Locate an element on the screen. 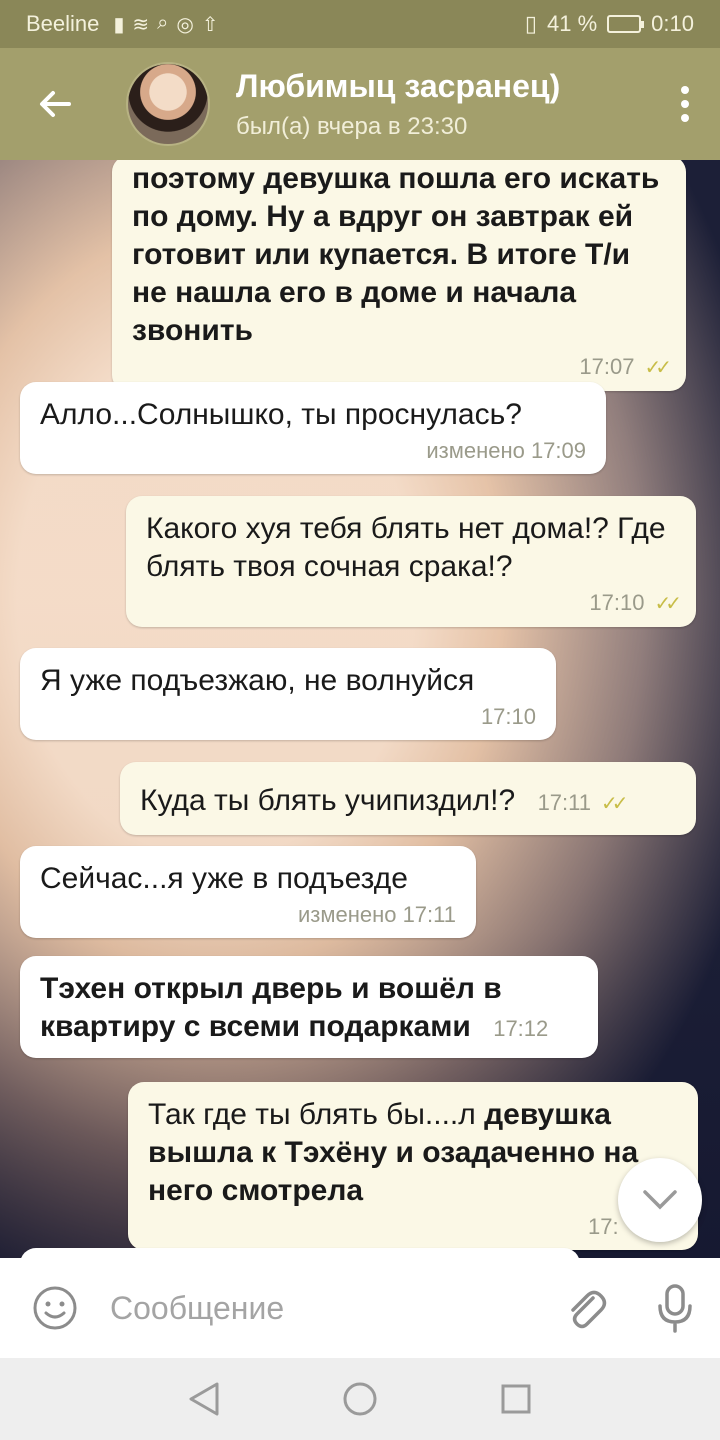 The width and height of the screenshot is (720, 1440). message-bubble-partial is located at coordinates (300, 1253).